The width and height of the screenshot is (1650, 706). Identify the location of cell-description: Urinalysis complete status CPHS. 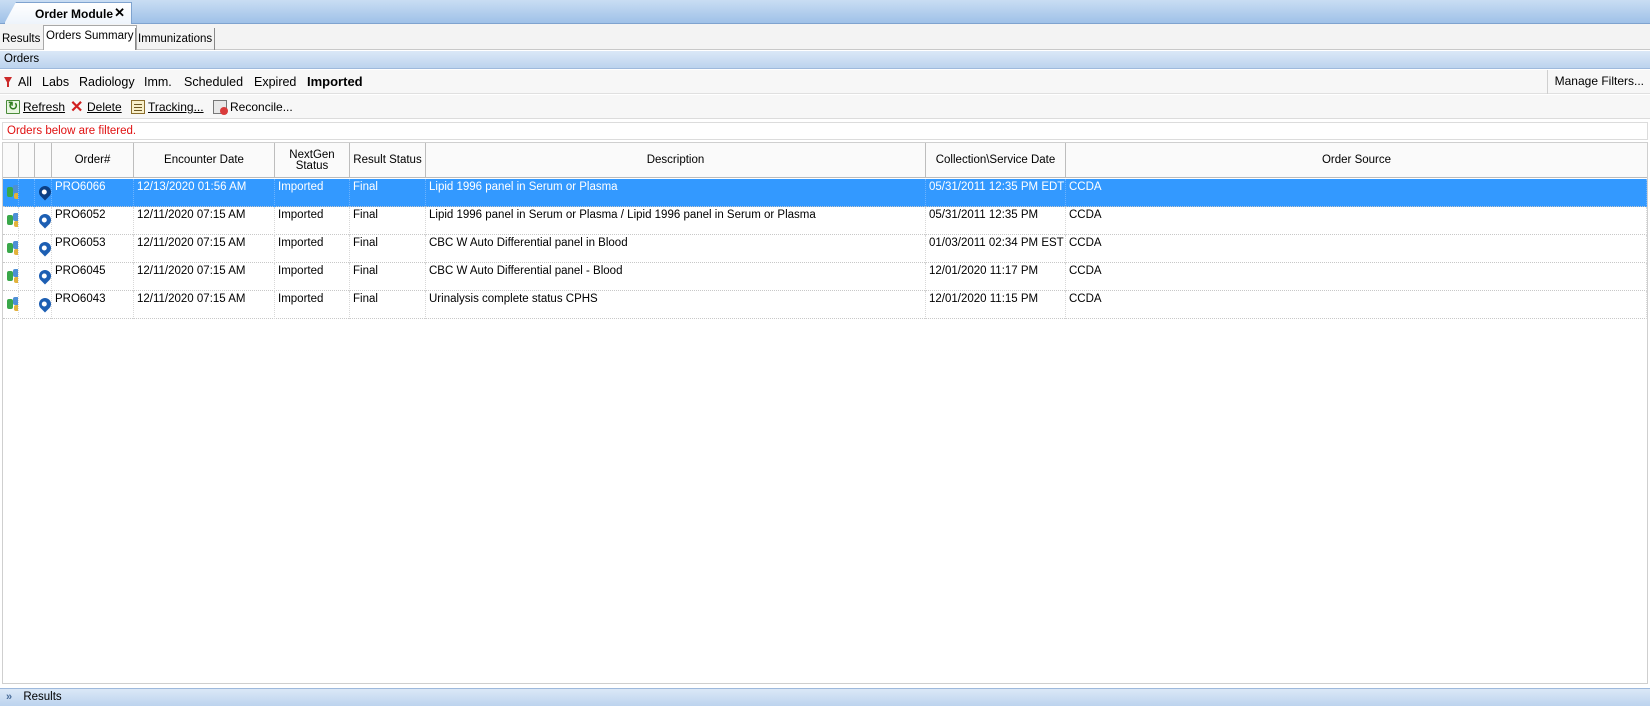
(676, 305).